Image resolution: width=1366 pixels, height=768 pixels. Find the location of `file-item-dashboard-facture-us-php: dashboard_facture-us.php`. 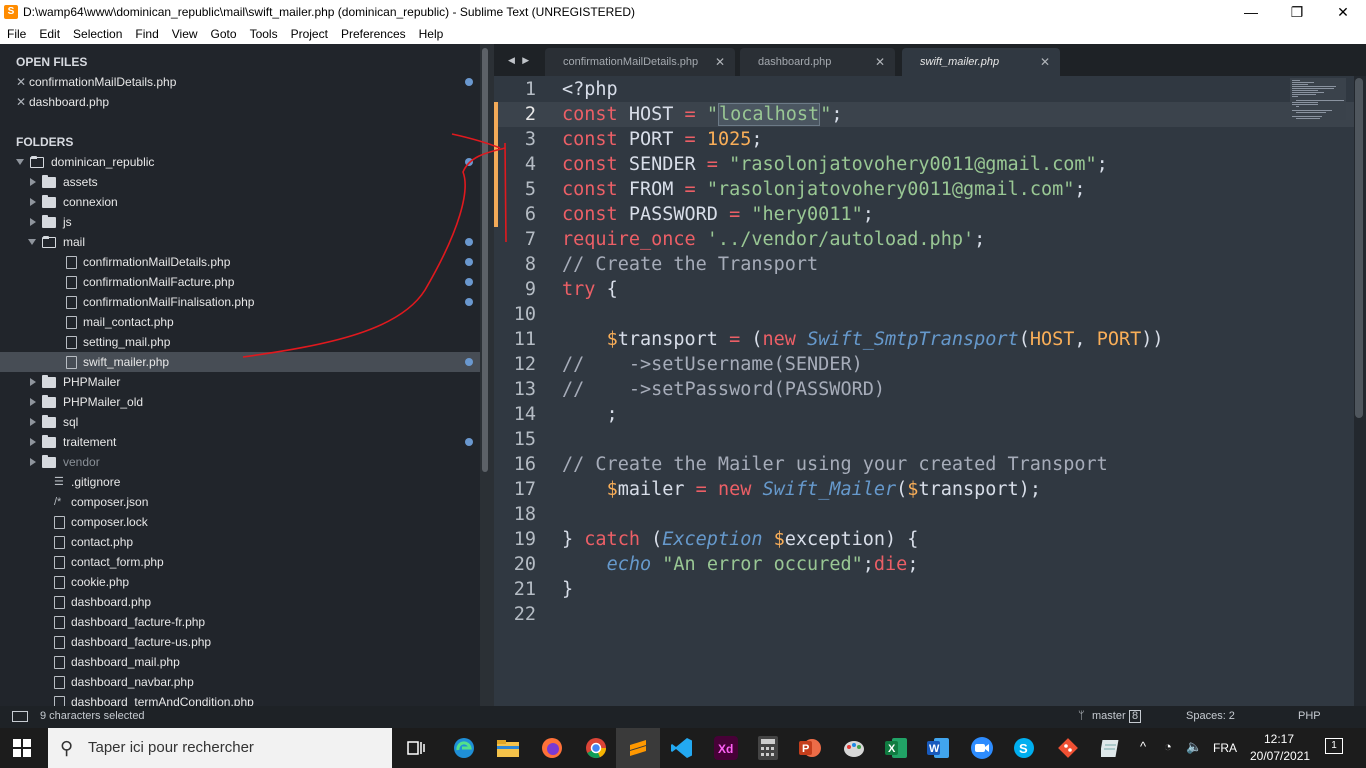

file-item-dashboard-facture-us-php: dashboard_facture-us.php is located at coordinates (240, 642).